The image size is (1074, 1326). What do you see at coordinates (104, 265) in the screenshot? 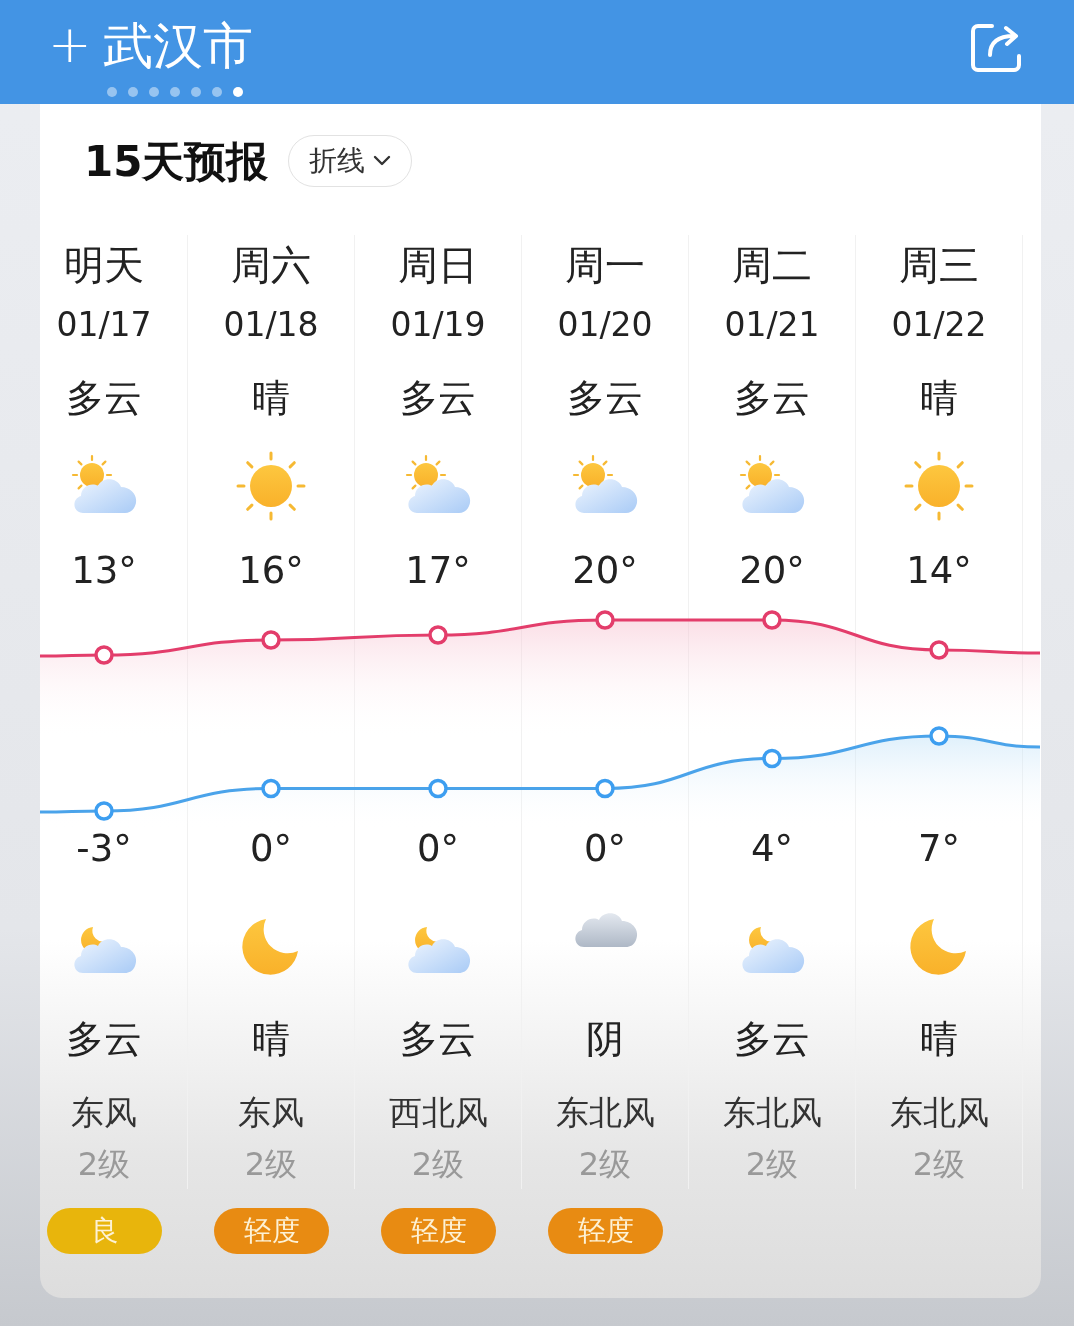
I see `day-name: 明天` at bounding box center [104, 265].